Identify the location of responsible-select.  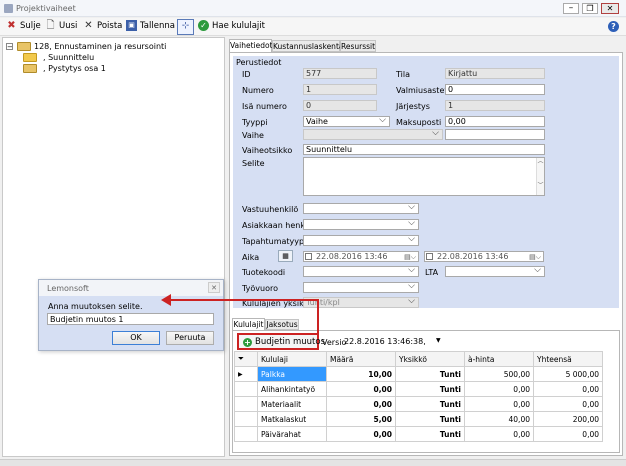
(361, 208).